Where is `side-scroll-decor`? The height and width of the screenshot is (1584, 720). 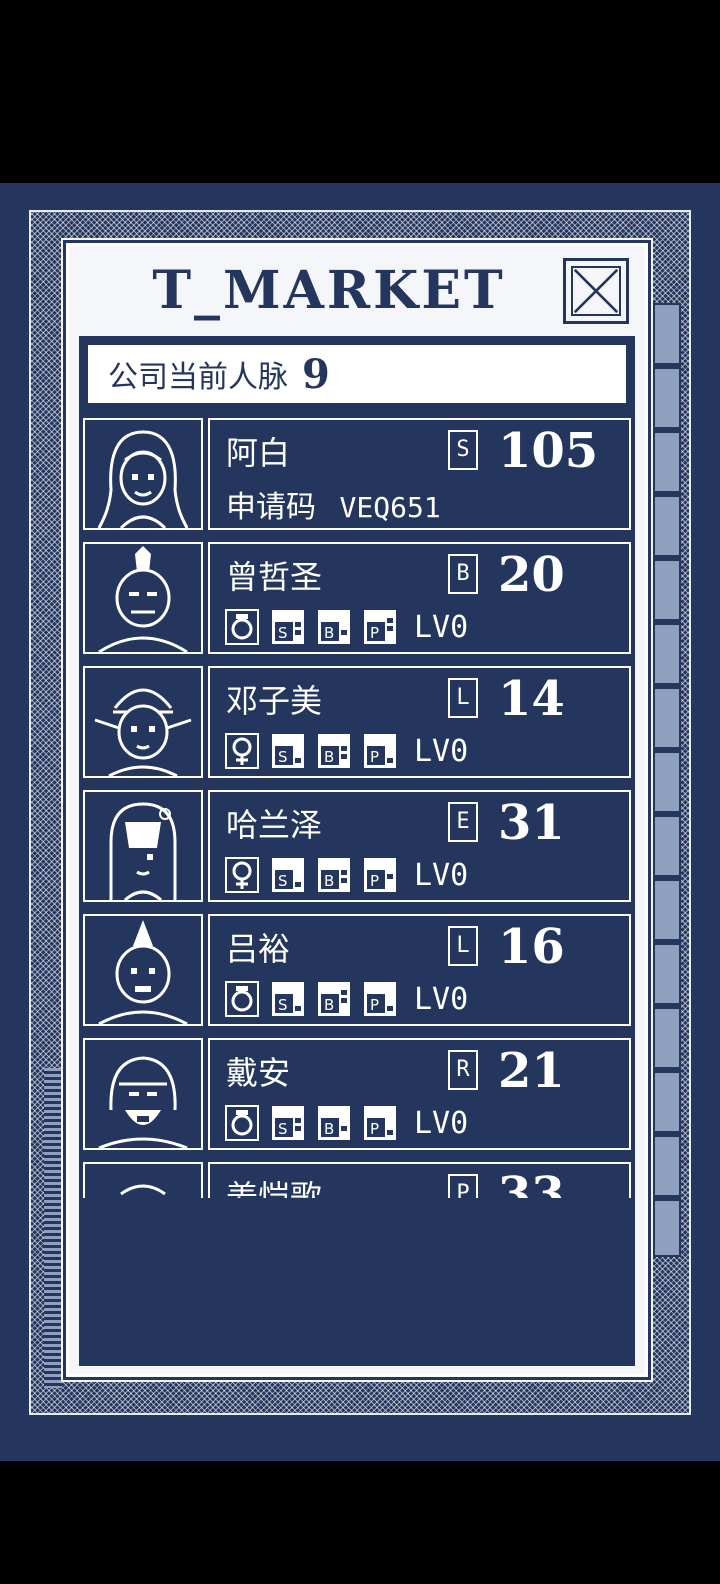
side-scroll-decor is located at coordinates (667, 780).